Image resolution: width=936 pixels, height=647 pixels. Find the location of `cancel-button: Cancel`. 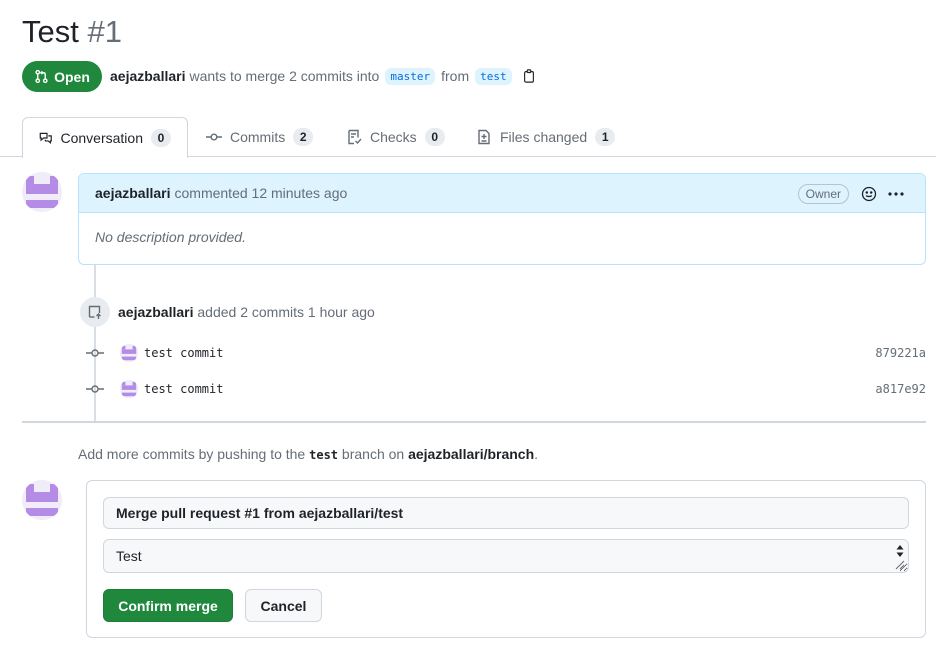

cancel-button: Cancel is located at coordinates (283, 605).